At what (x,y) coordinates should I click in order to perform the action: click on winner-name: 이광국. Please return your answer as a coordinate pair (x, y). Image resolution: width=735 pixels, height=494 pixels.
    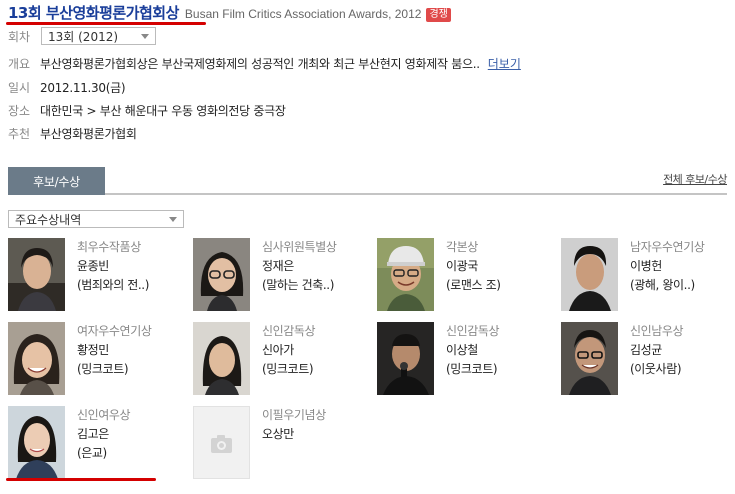
    Looking at the image, I should click on (502, 266).